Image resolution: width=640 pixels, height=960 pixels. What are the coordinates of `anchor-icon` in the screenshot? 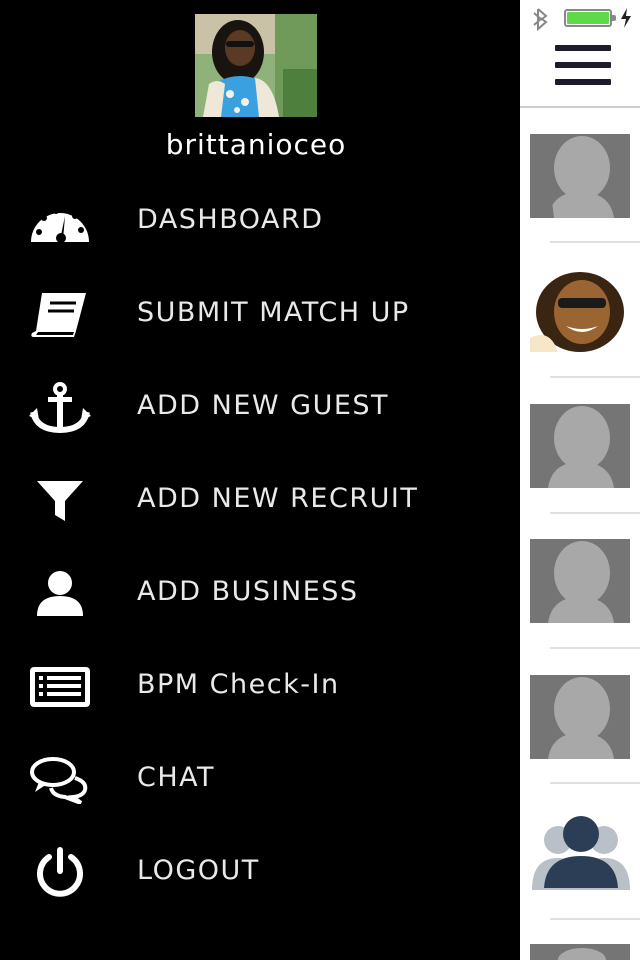 It's located at (60, 408).